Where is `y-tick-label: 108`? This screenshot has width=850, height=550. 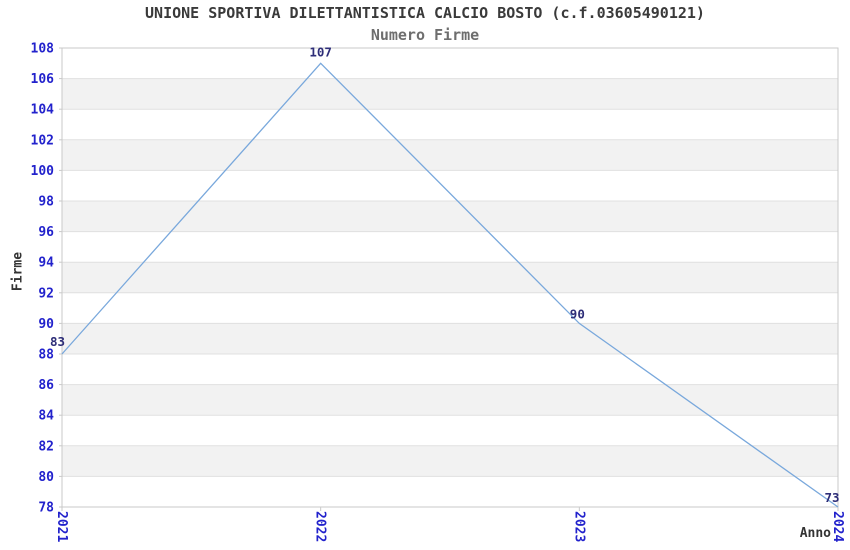 y-tick-label: 108 is located at coordinates (43, 49).